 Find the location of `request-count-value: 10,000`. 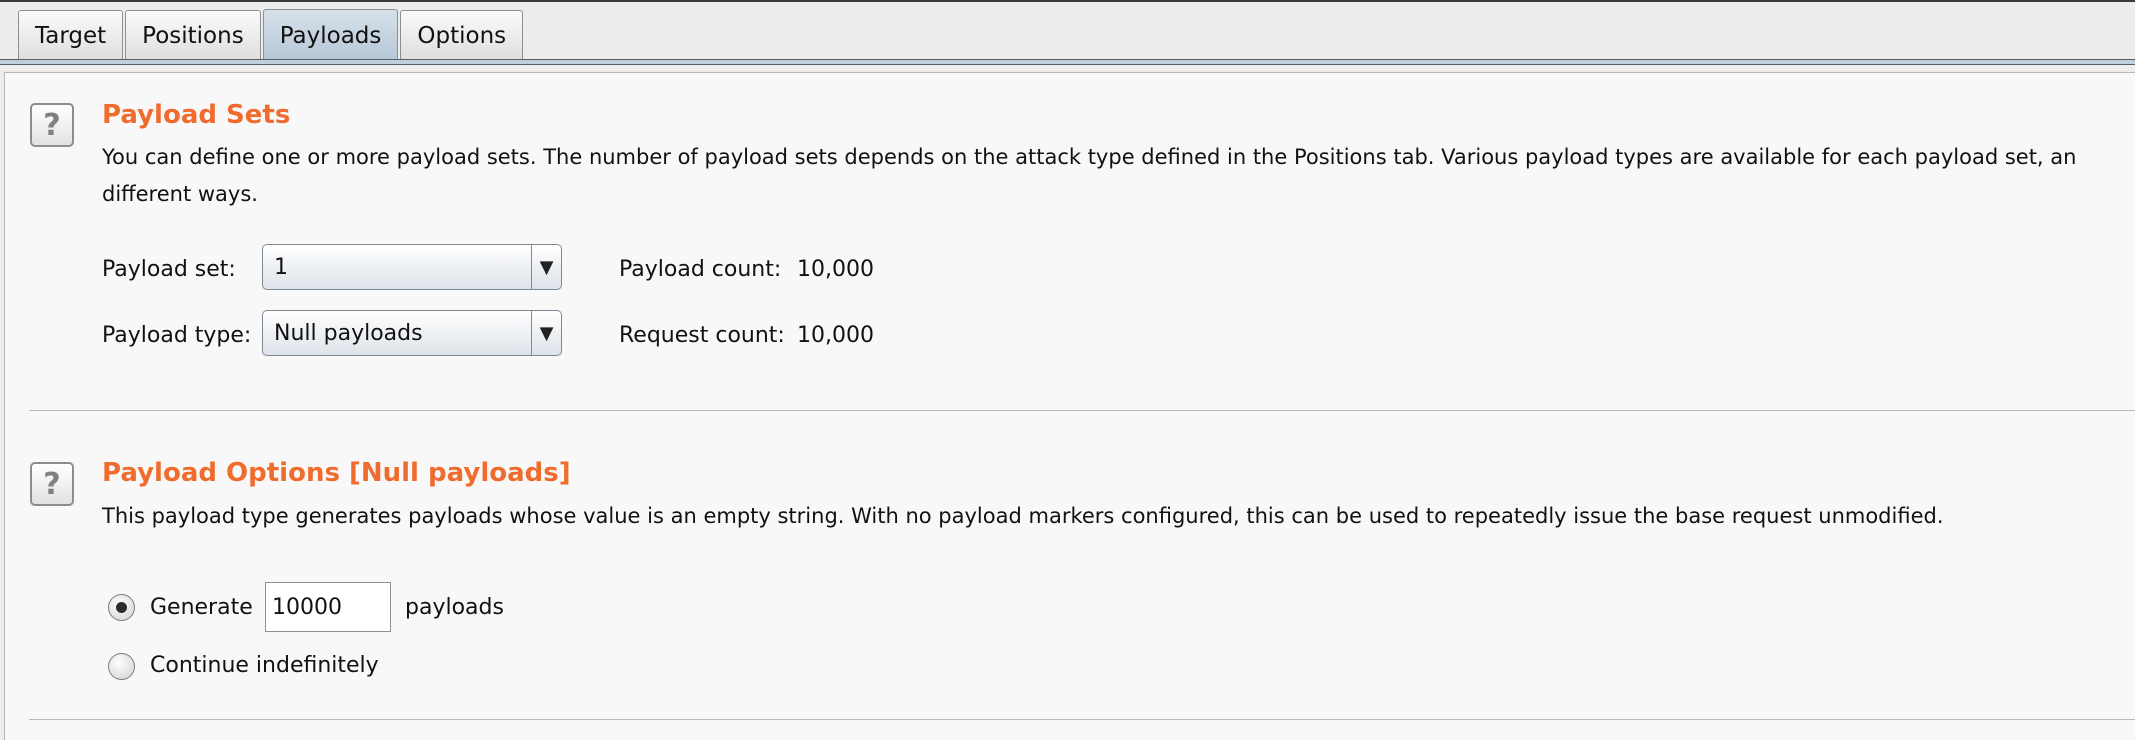

request-count-value: 10,000 is located at coordinates (835, 335).